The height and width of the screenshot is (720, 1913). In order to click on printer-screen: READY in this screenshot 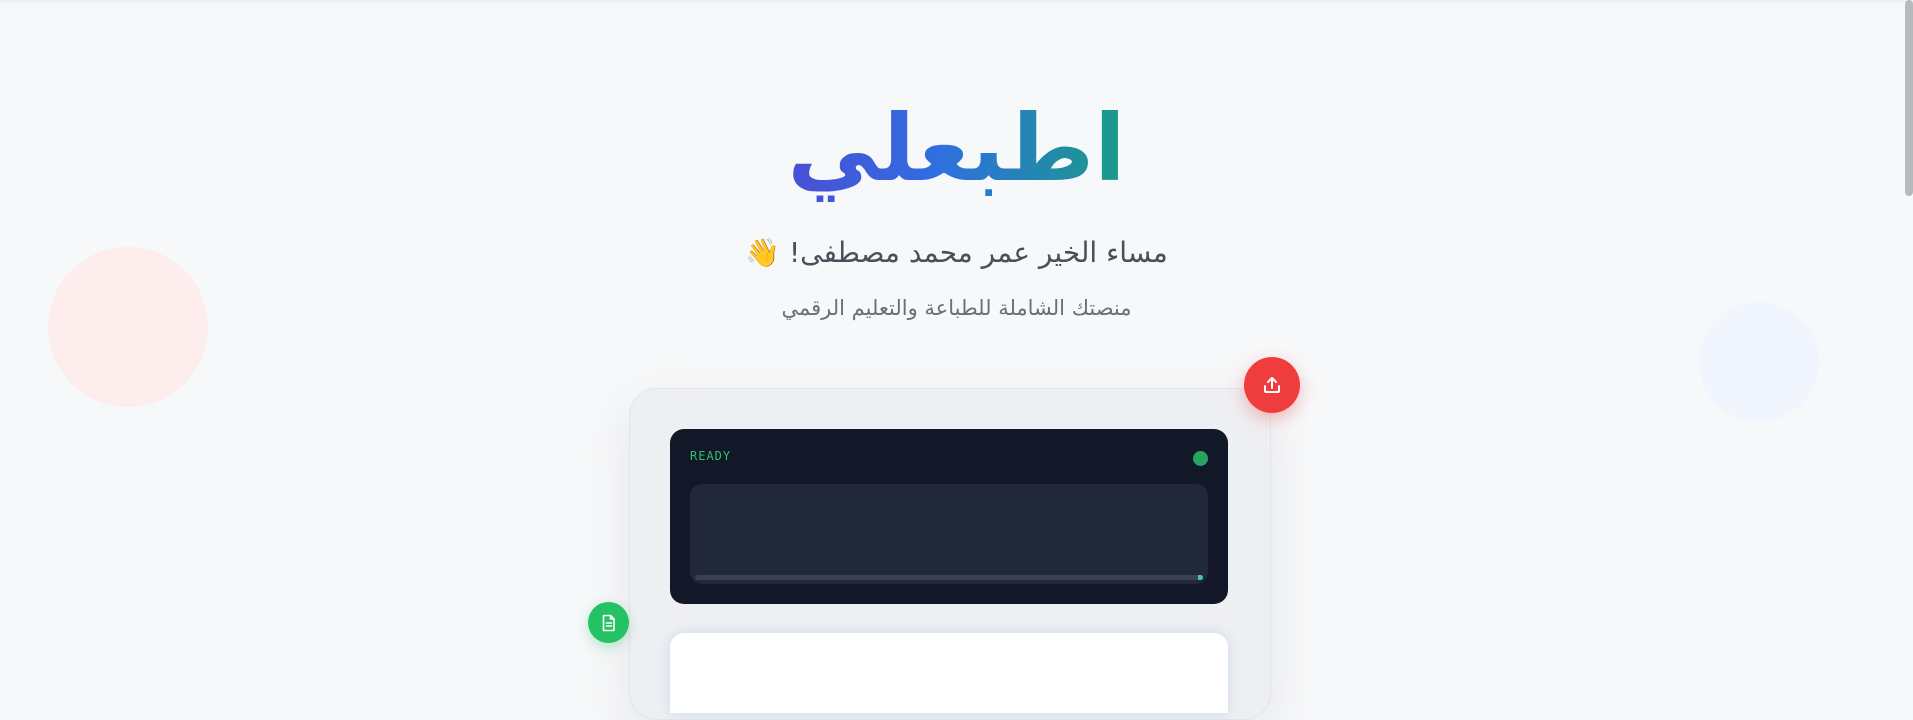, I will do `click(949, 516)`.